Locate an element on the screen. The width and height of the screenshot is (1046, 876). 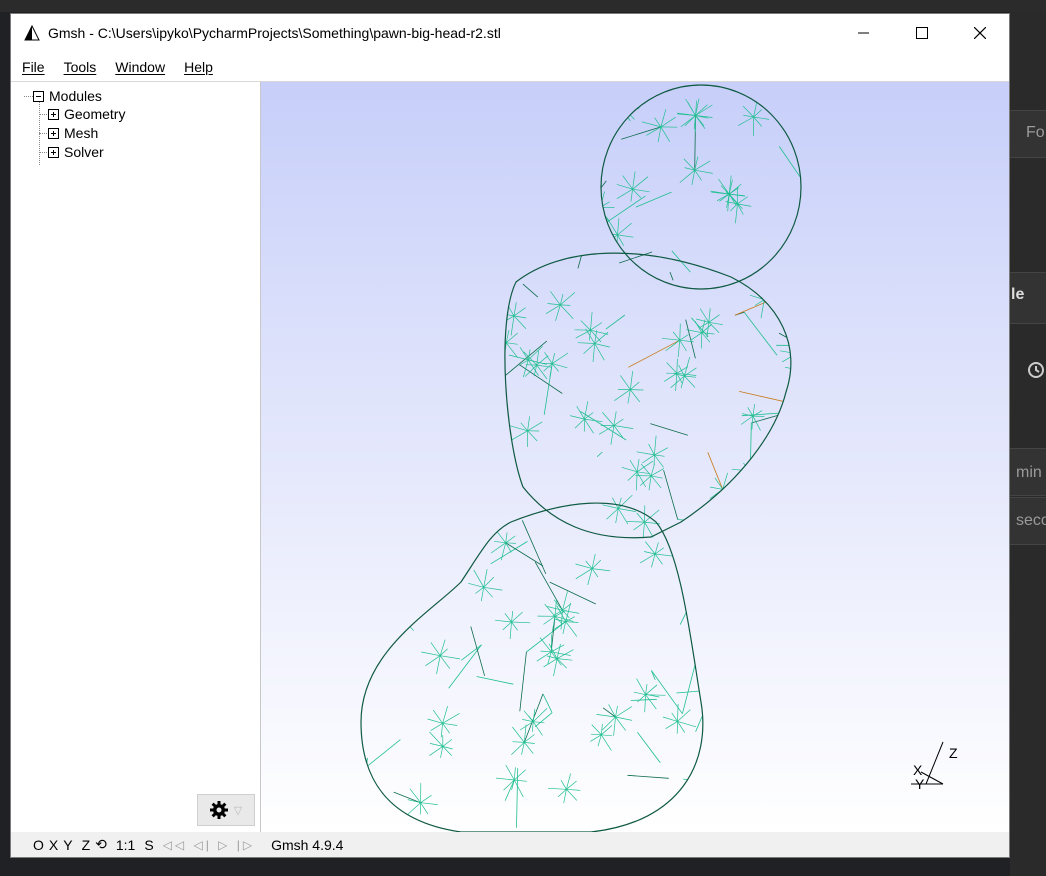
close-button is located at coordinates (980, 33).